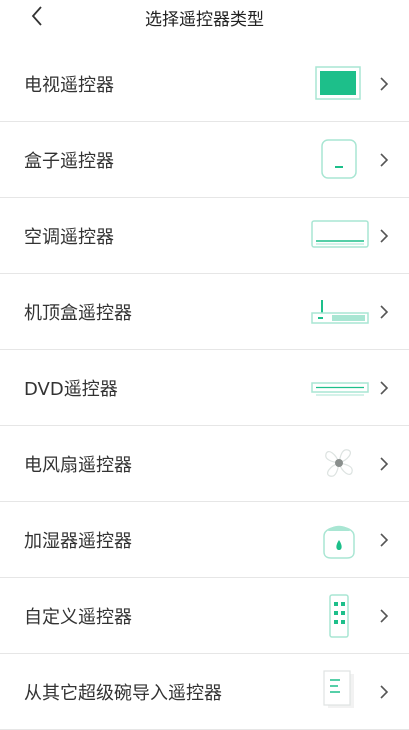 Image resolution: width=409 pixels, height=730 pixels. I want to click on list-item-box: 盒子遥控器, so click(204, 160).